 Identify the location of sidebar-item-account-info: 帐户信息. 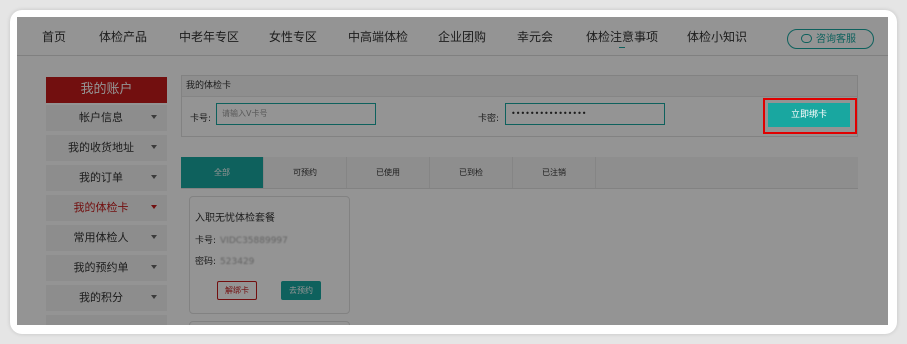
(106, 118).